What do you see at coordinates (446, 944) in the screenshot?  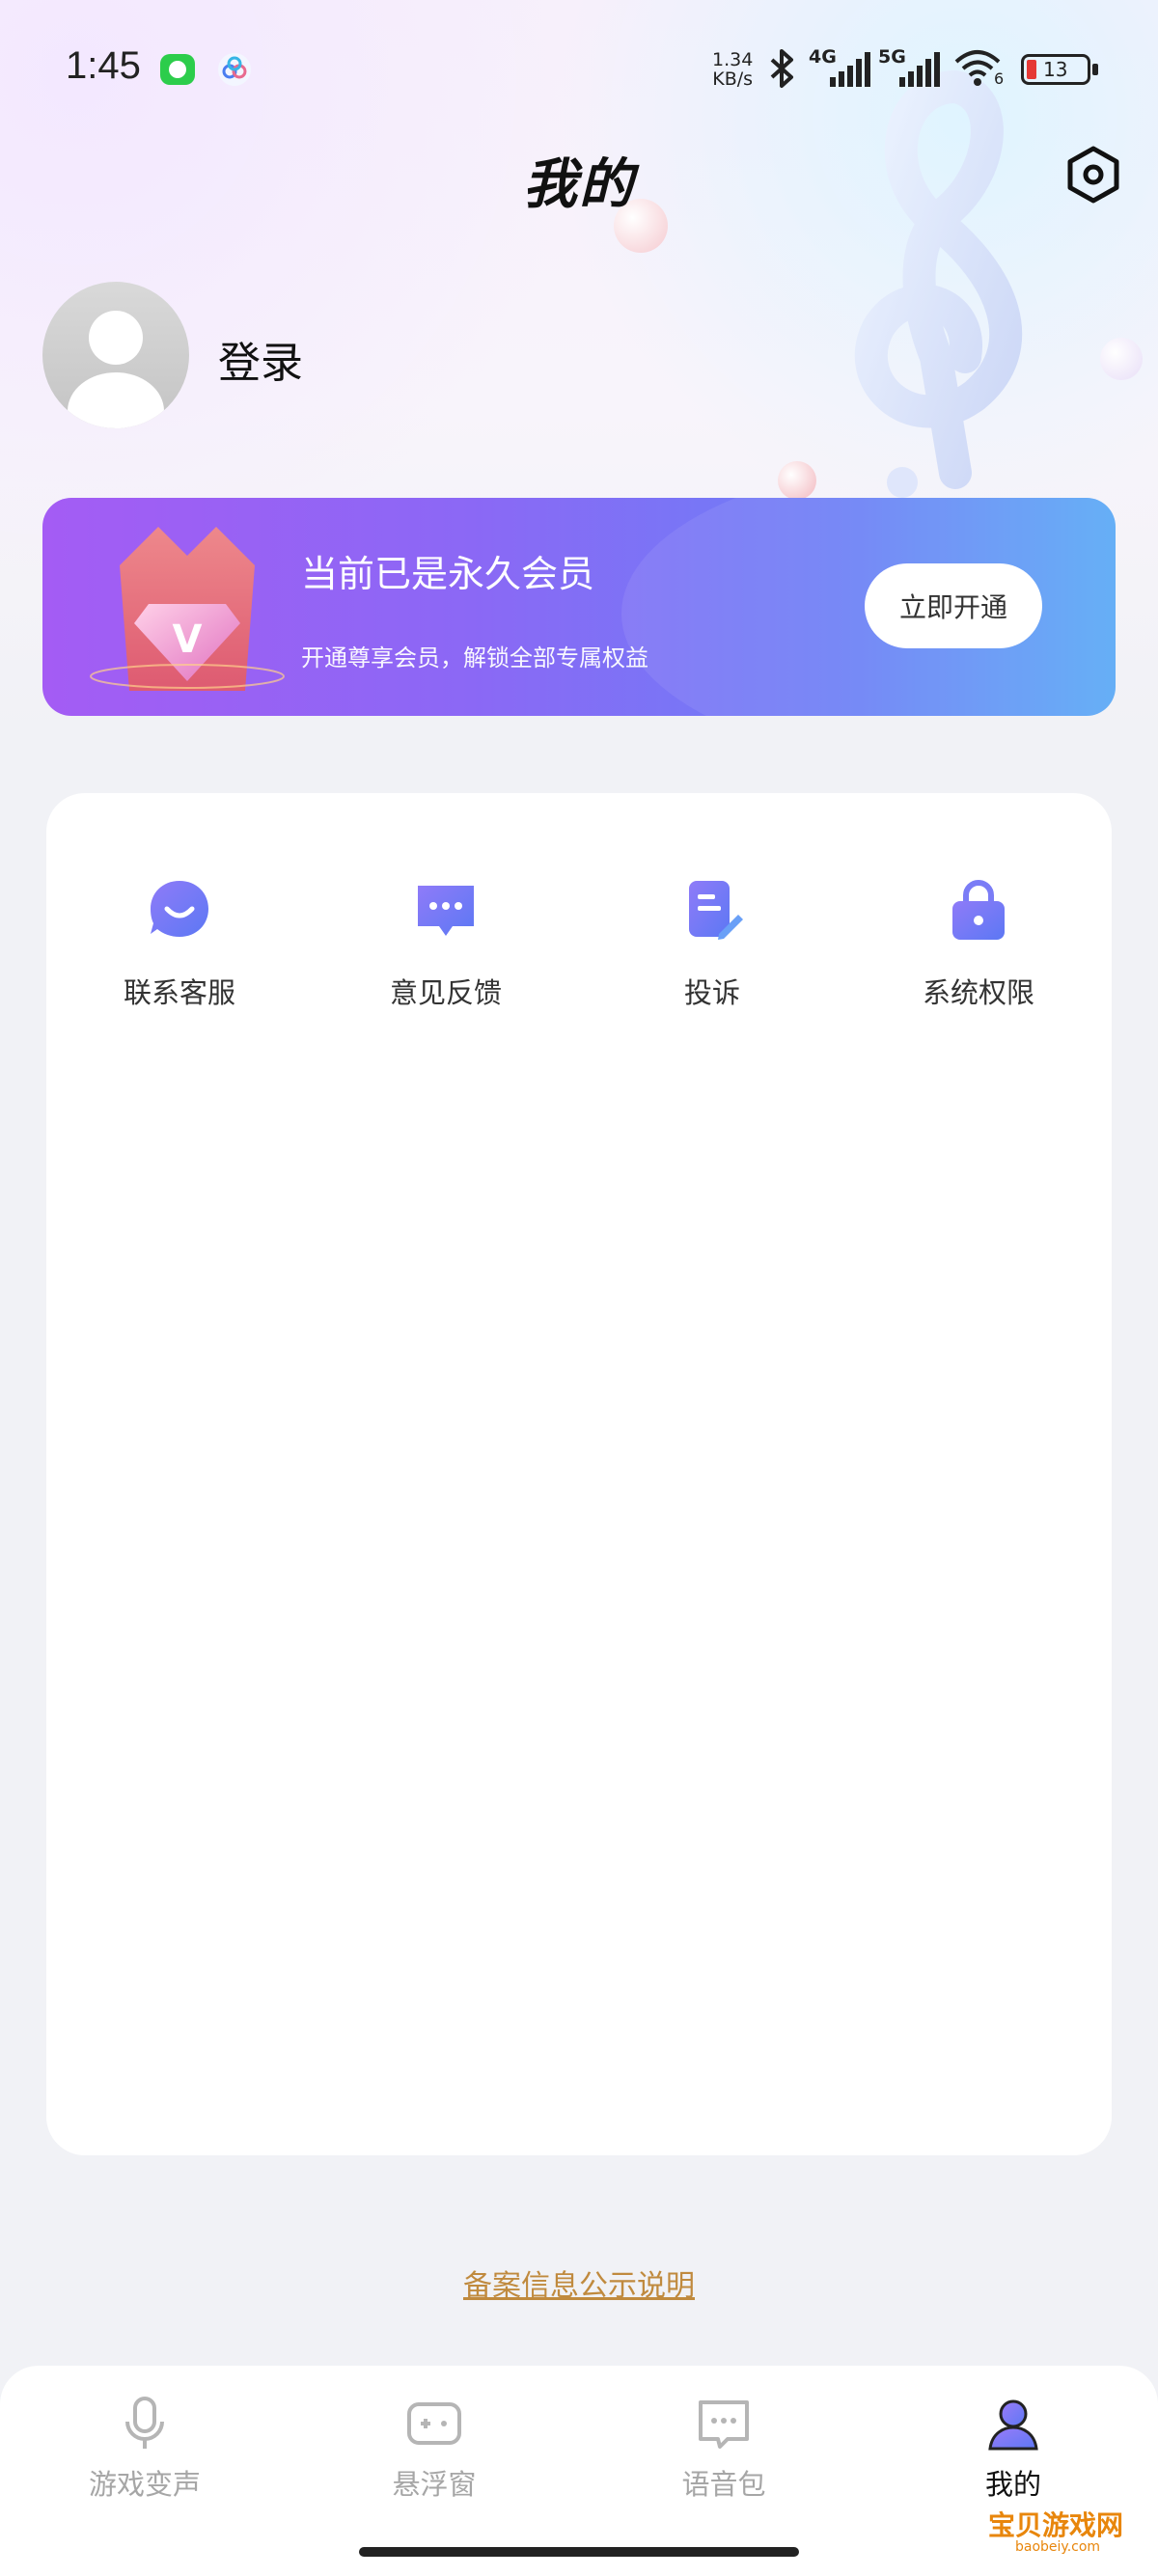 I see `menu-item-feedback: 意见反馈` at bounding box center [446, 944].